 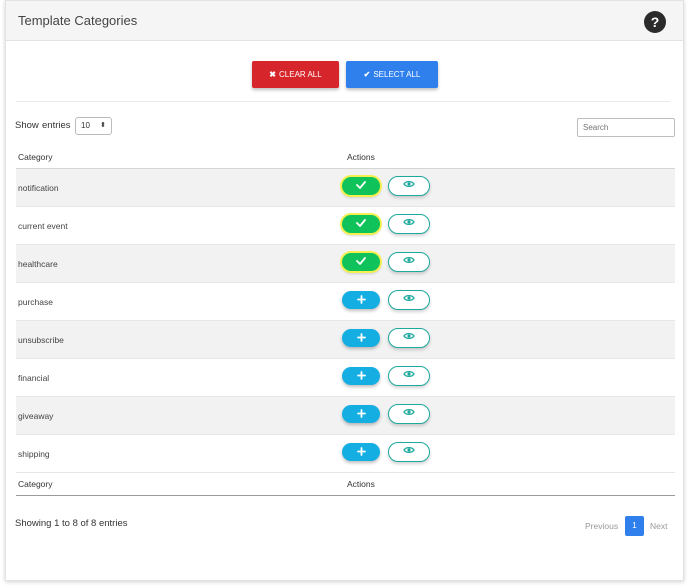 I want to click on table-row: healthcare, so click(x=345, y=264).